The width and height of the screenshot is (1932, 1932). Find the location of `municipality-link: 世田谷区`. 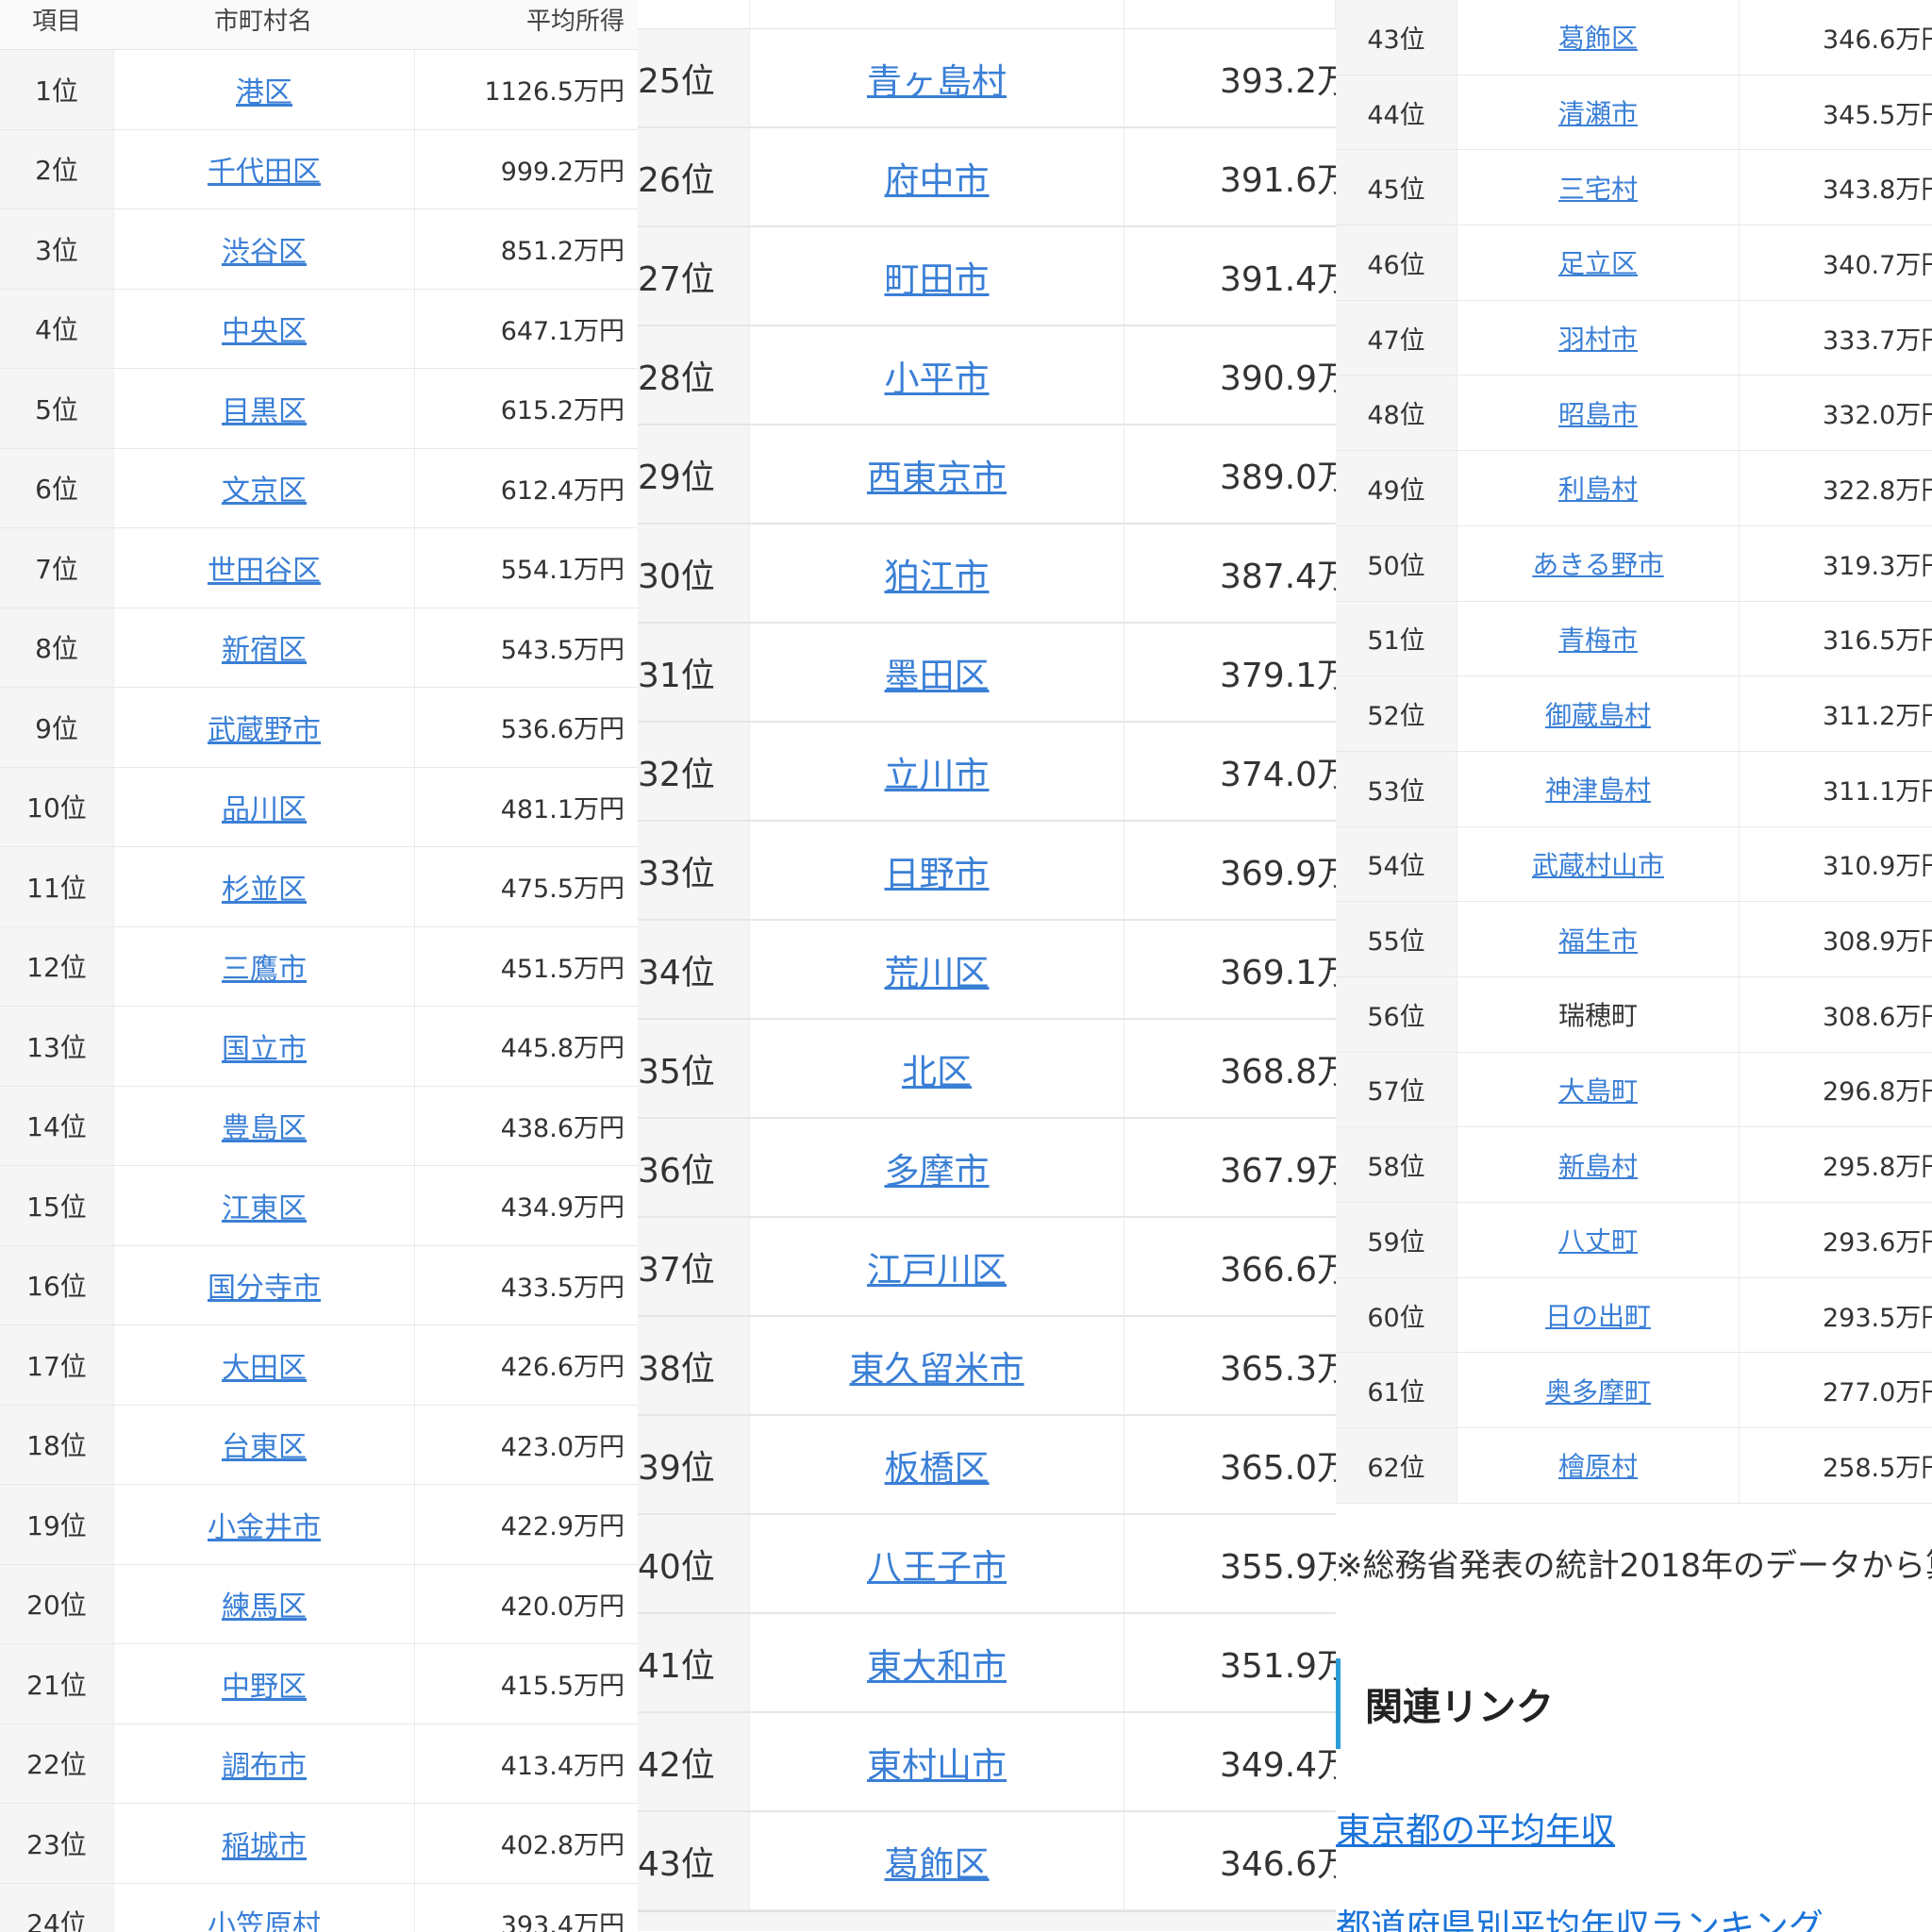

municipality-link: 世田谷区 is located at coordinates (264, 568).